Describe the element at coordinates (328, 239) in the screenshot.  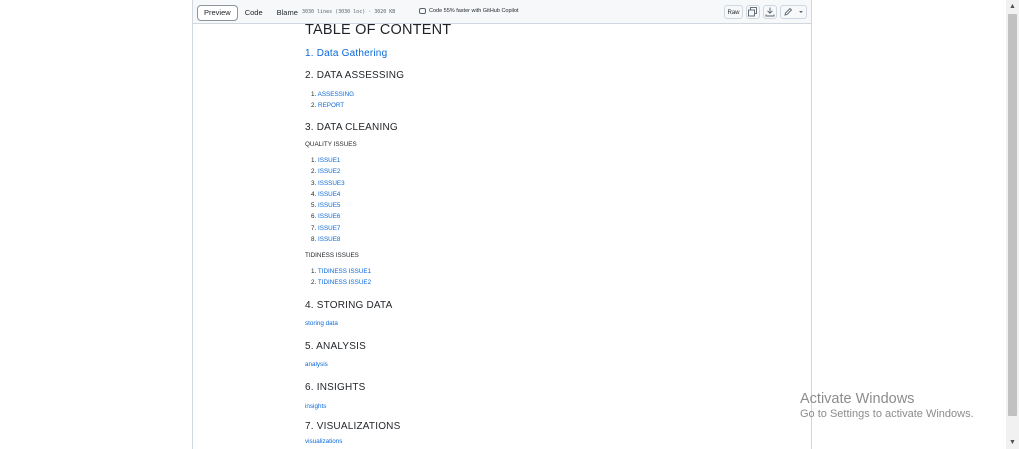
I see `list-item: 8. ISSUE8` at that location.